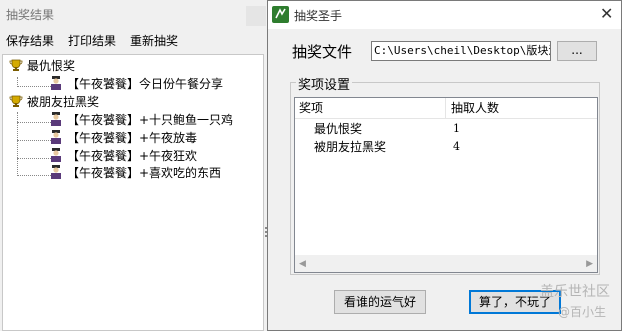 The height and width of the screenshot is (331, 622). Describe the element at coordinates (318, 16) in the screenshot. I see `dialog-title: 抽奖圣手` at that location.